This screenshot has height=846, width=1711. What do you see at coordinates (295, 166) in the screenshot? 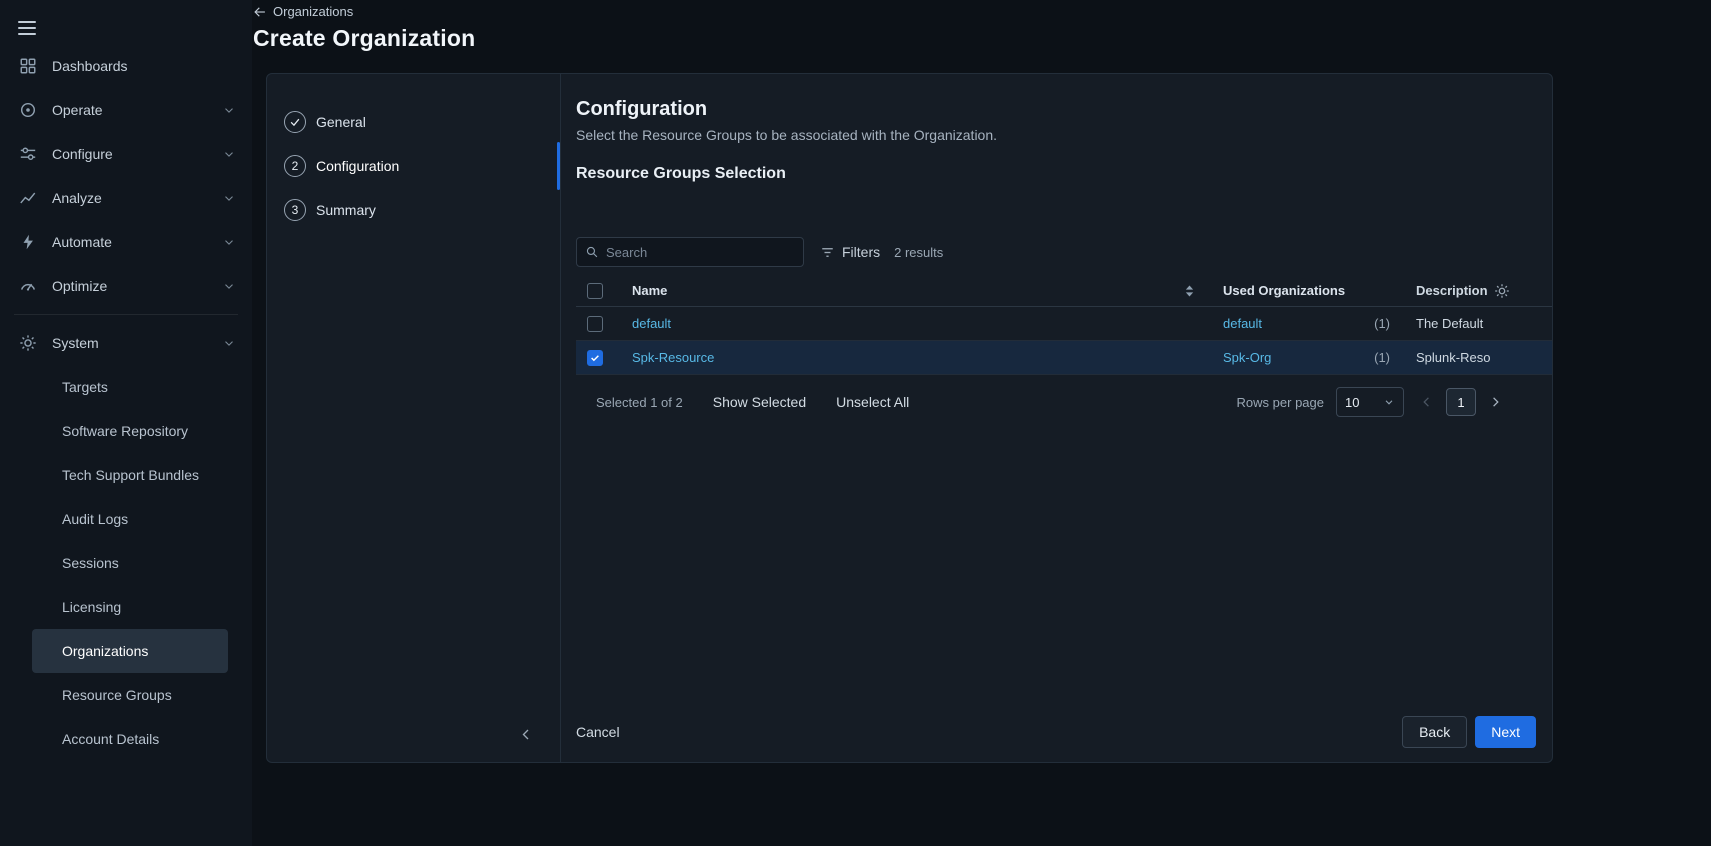
I see `step-number: 2` at bounding box center [295, 166].